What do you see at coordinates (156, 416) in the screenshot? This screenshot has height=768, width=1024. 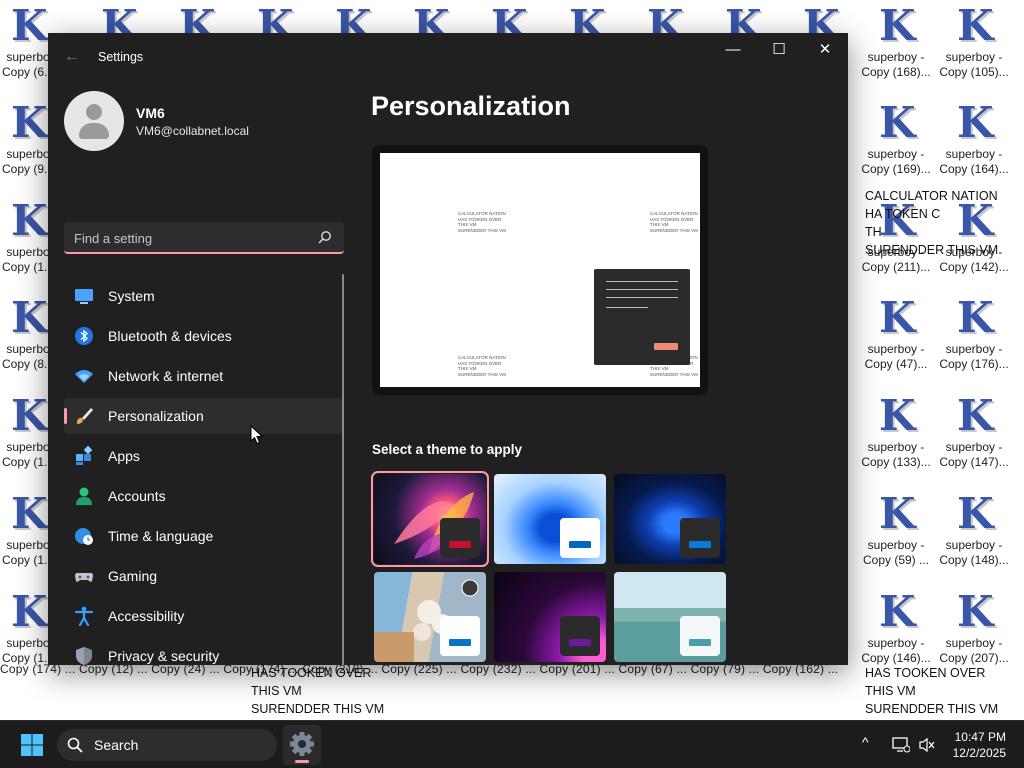 I see `sidebar-item-label: Personalization` at bounding box center [156, 416].